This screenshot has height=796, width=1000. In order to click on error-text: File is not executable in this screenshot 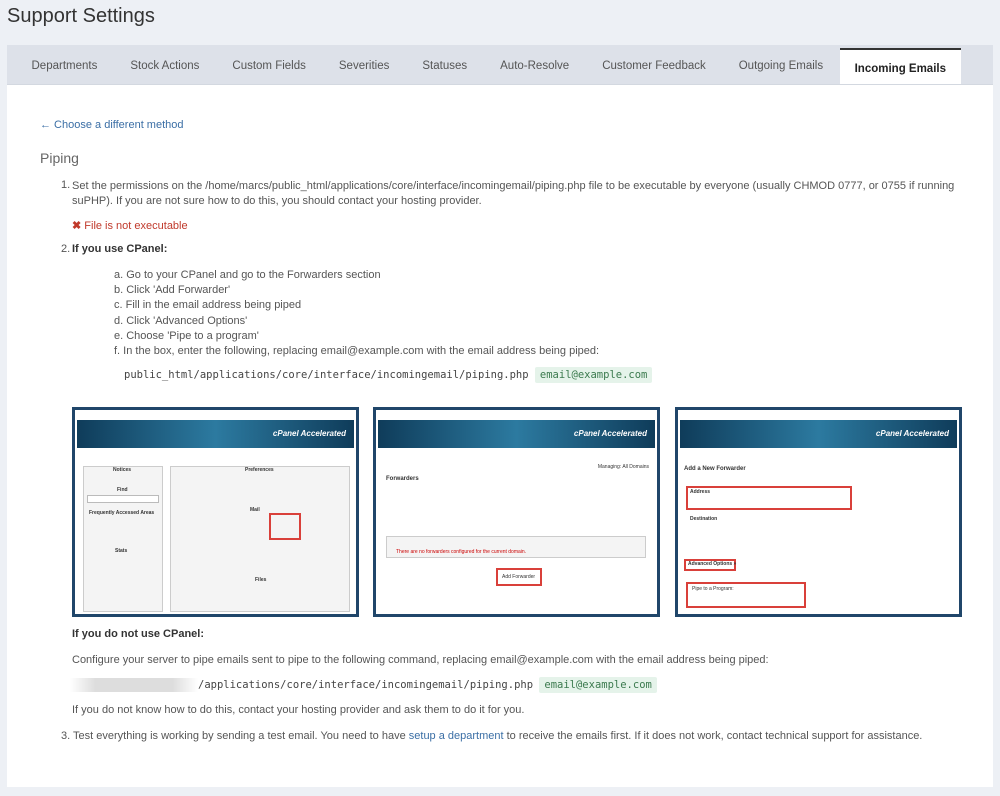, I will do `click(136, 226)`.